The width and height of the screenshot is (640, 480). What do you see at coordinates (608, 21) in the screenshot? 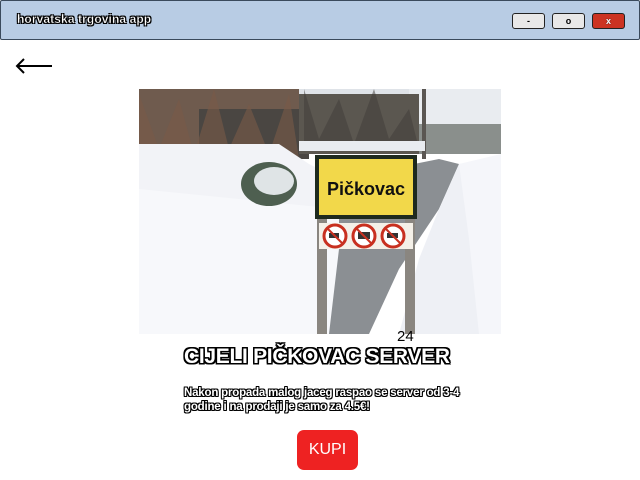
I see `close-button: x` at bounding box center [608, 21].